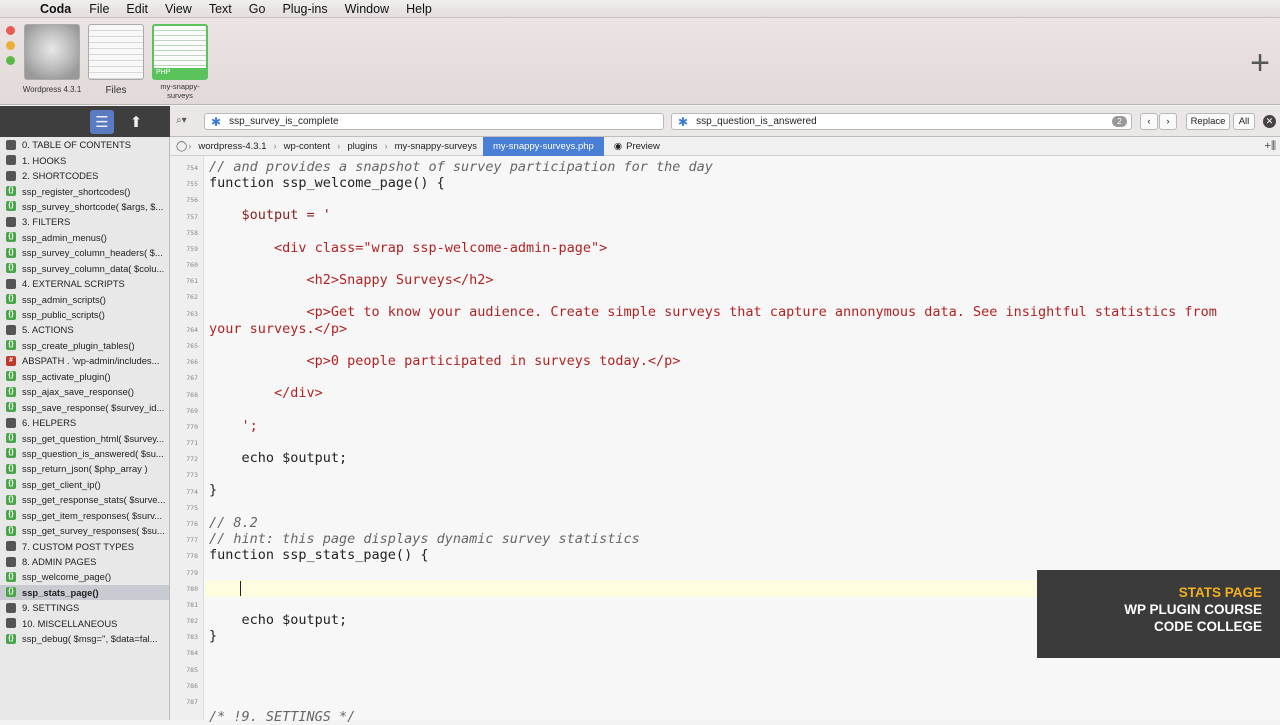  What do you see at coordinates (282, 717) in the screenshot?
I see `code-line: /* !9. SETTINGS */` at bounding box center [282, 717].